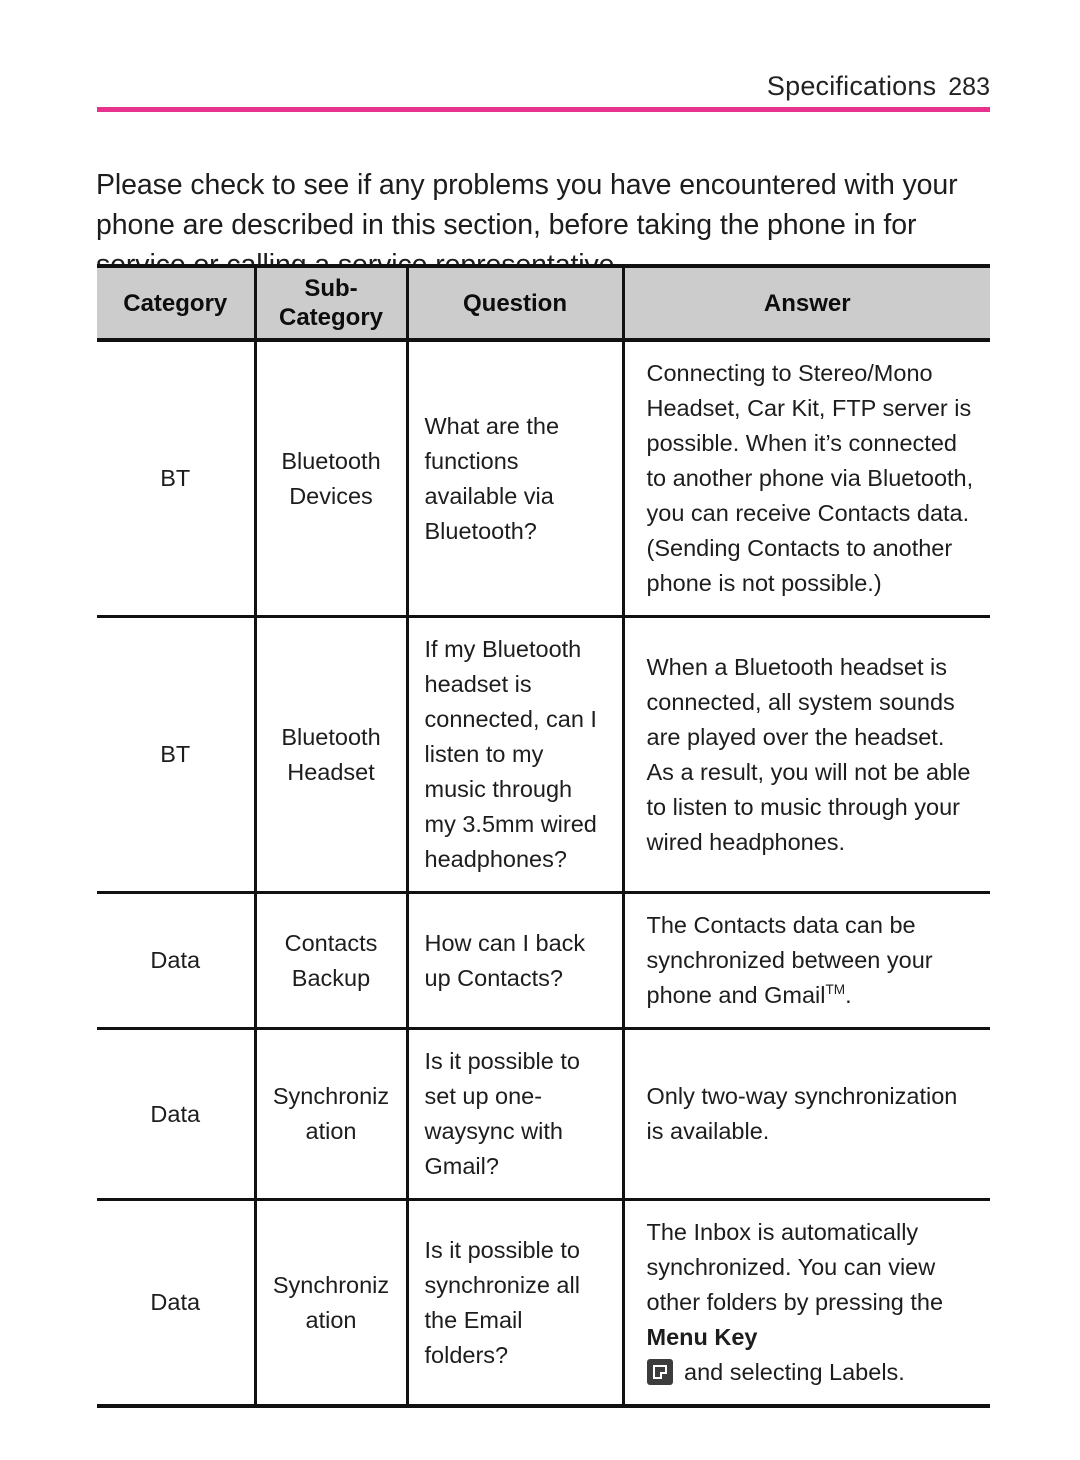  What do you see at coordinates (331, 288) in the screenshot?
I see `sub-category-label-line1: Sub-` at bounding box center [331, 288].